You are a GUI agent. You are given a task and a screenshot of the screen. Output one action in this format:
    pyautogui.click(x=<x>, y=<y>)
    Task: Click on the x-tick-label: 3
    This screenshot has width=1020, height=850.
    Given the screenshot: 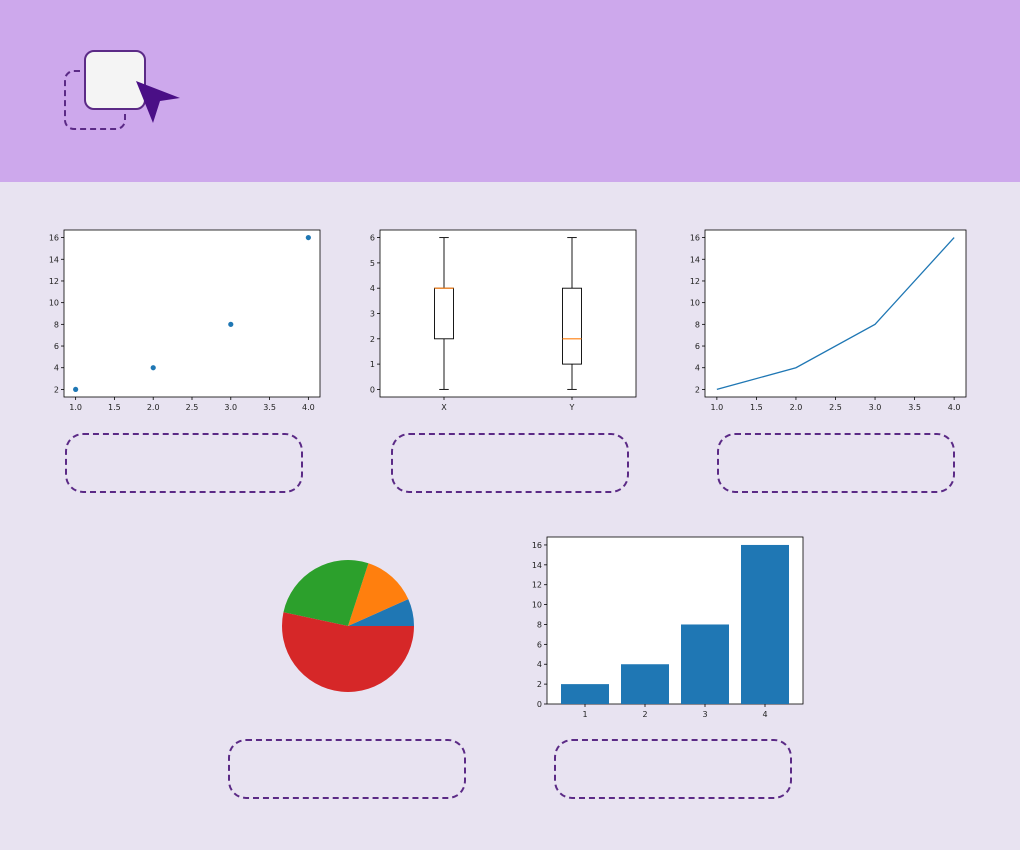 What is the action you would take?
    pyautogui.click(x=704, y=714)
    